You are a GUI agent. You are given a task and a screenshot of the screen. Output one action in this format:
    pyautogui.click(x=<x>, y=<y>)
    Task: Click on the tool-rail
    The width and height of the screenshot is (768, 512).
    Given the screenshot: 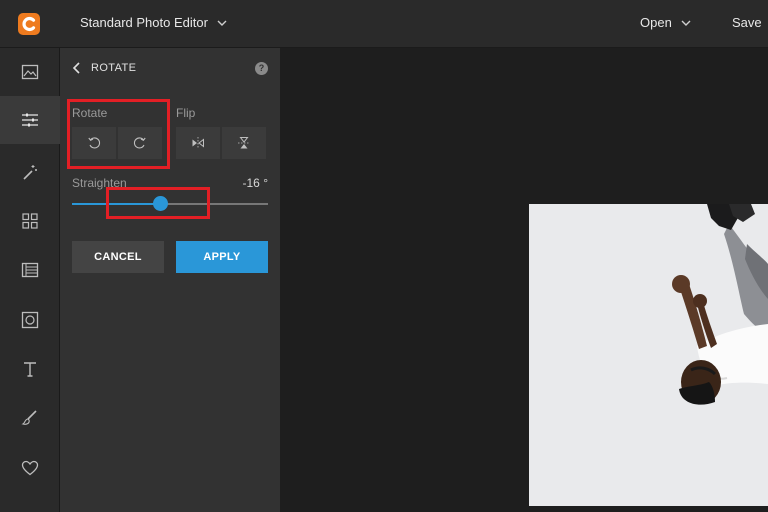 What is the action you would take?
    pyautogui.click(x=30, y=280)
    